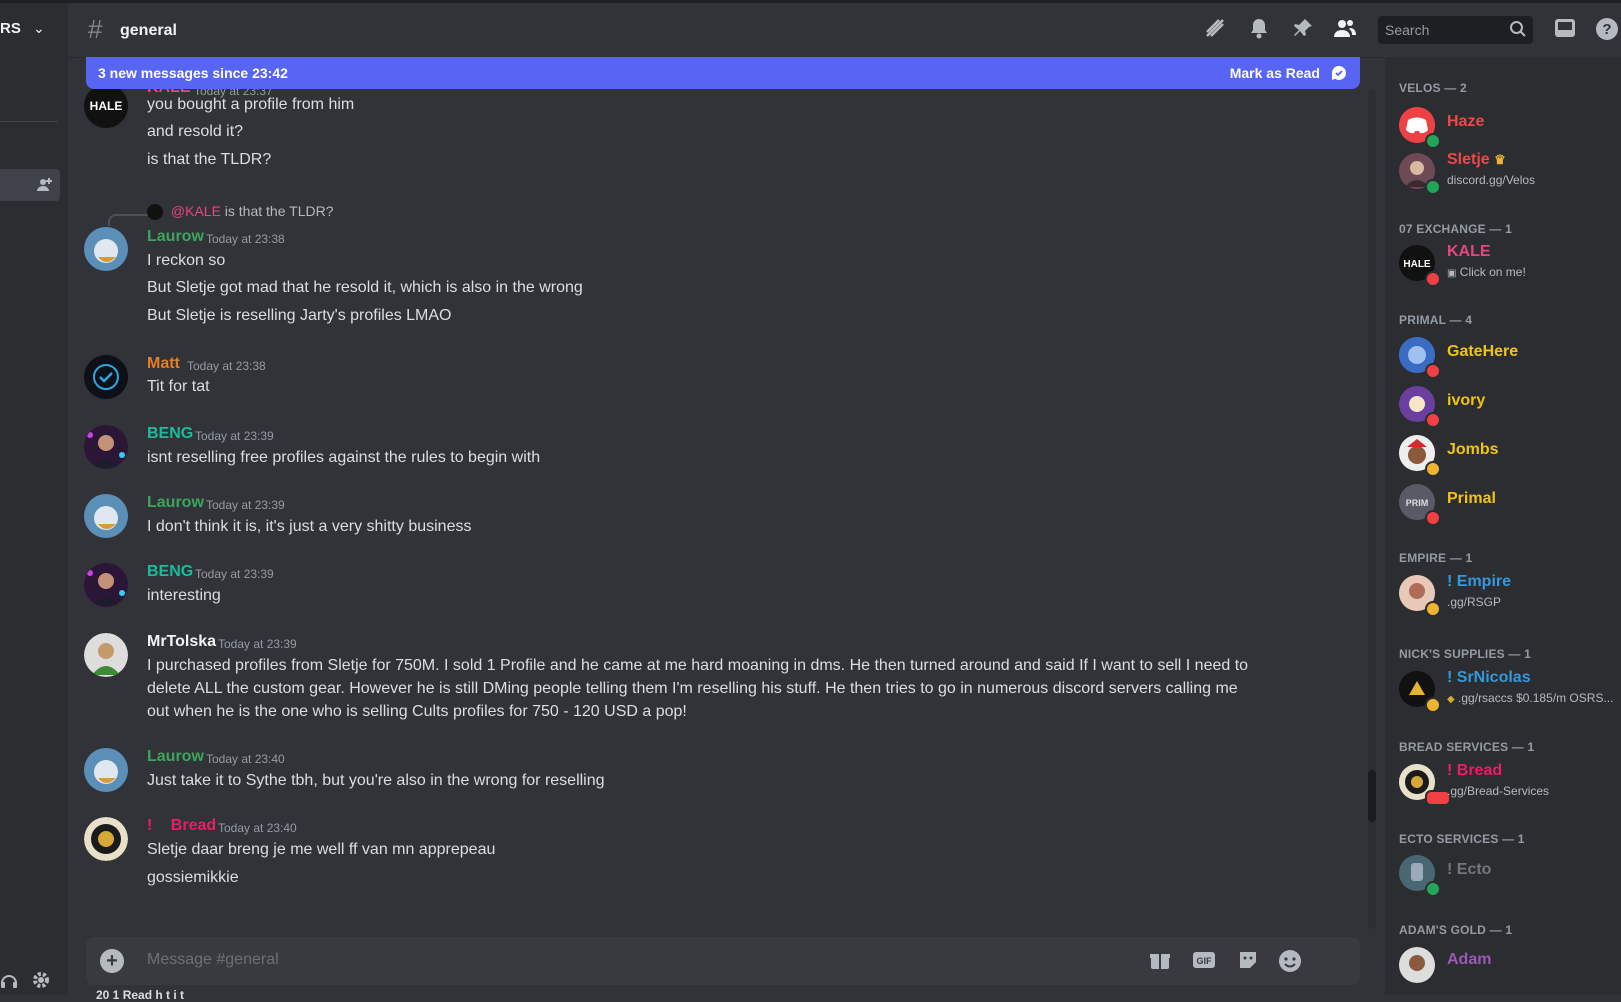 The image size is (1621, 1002). I want to click on pin-icon, so click(1303, 30).